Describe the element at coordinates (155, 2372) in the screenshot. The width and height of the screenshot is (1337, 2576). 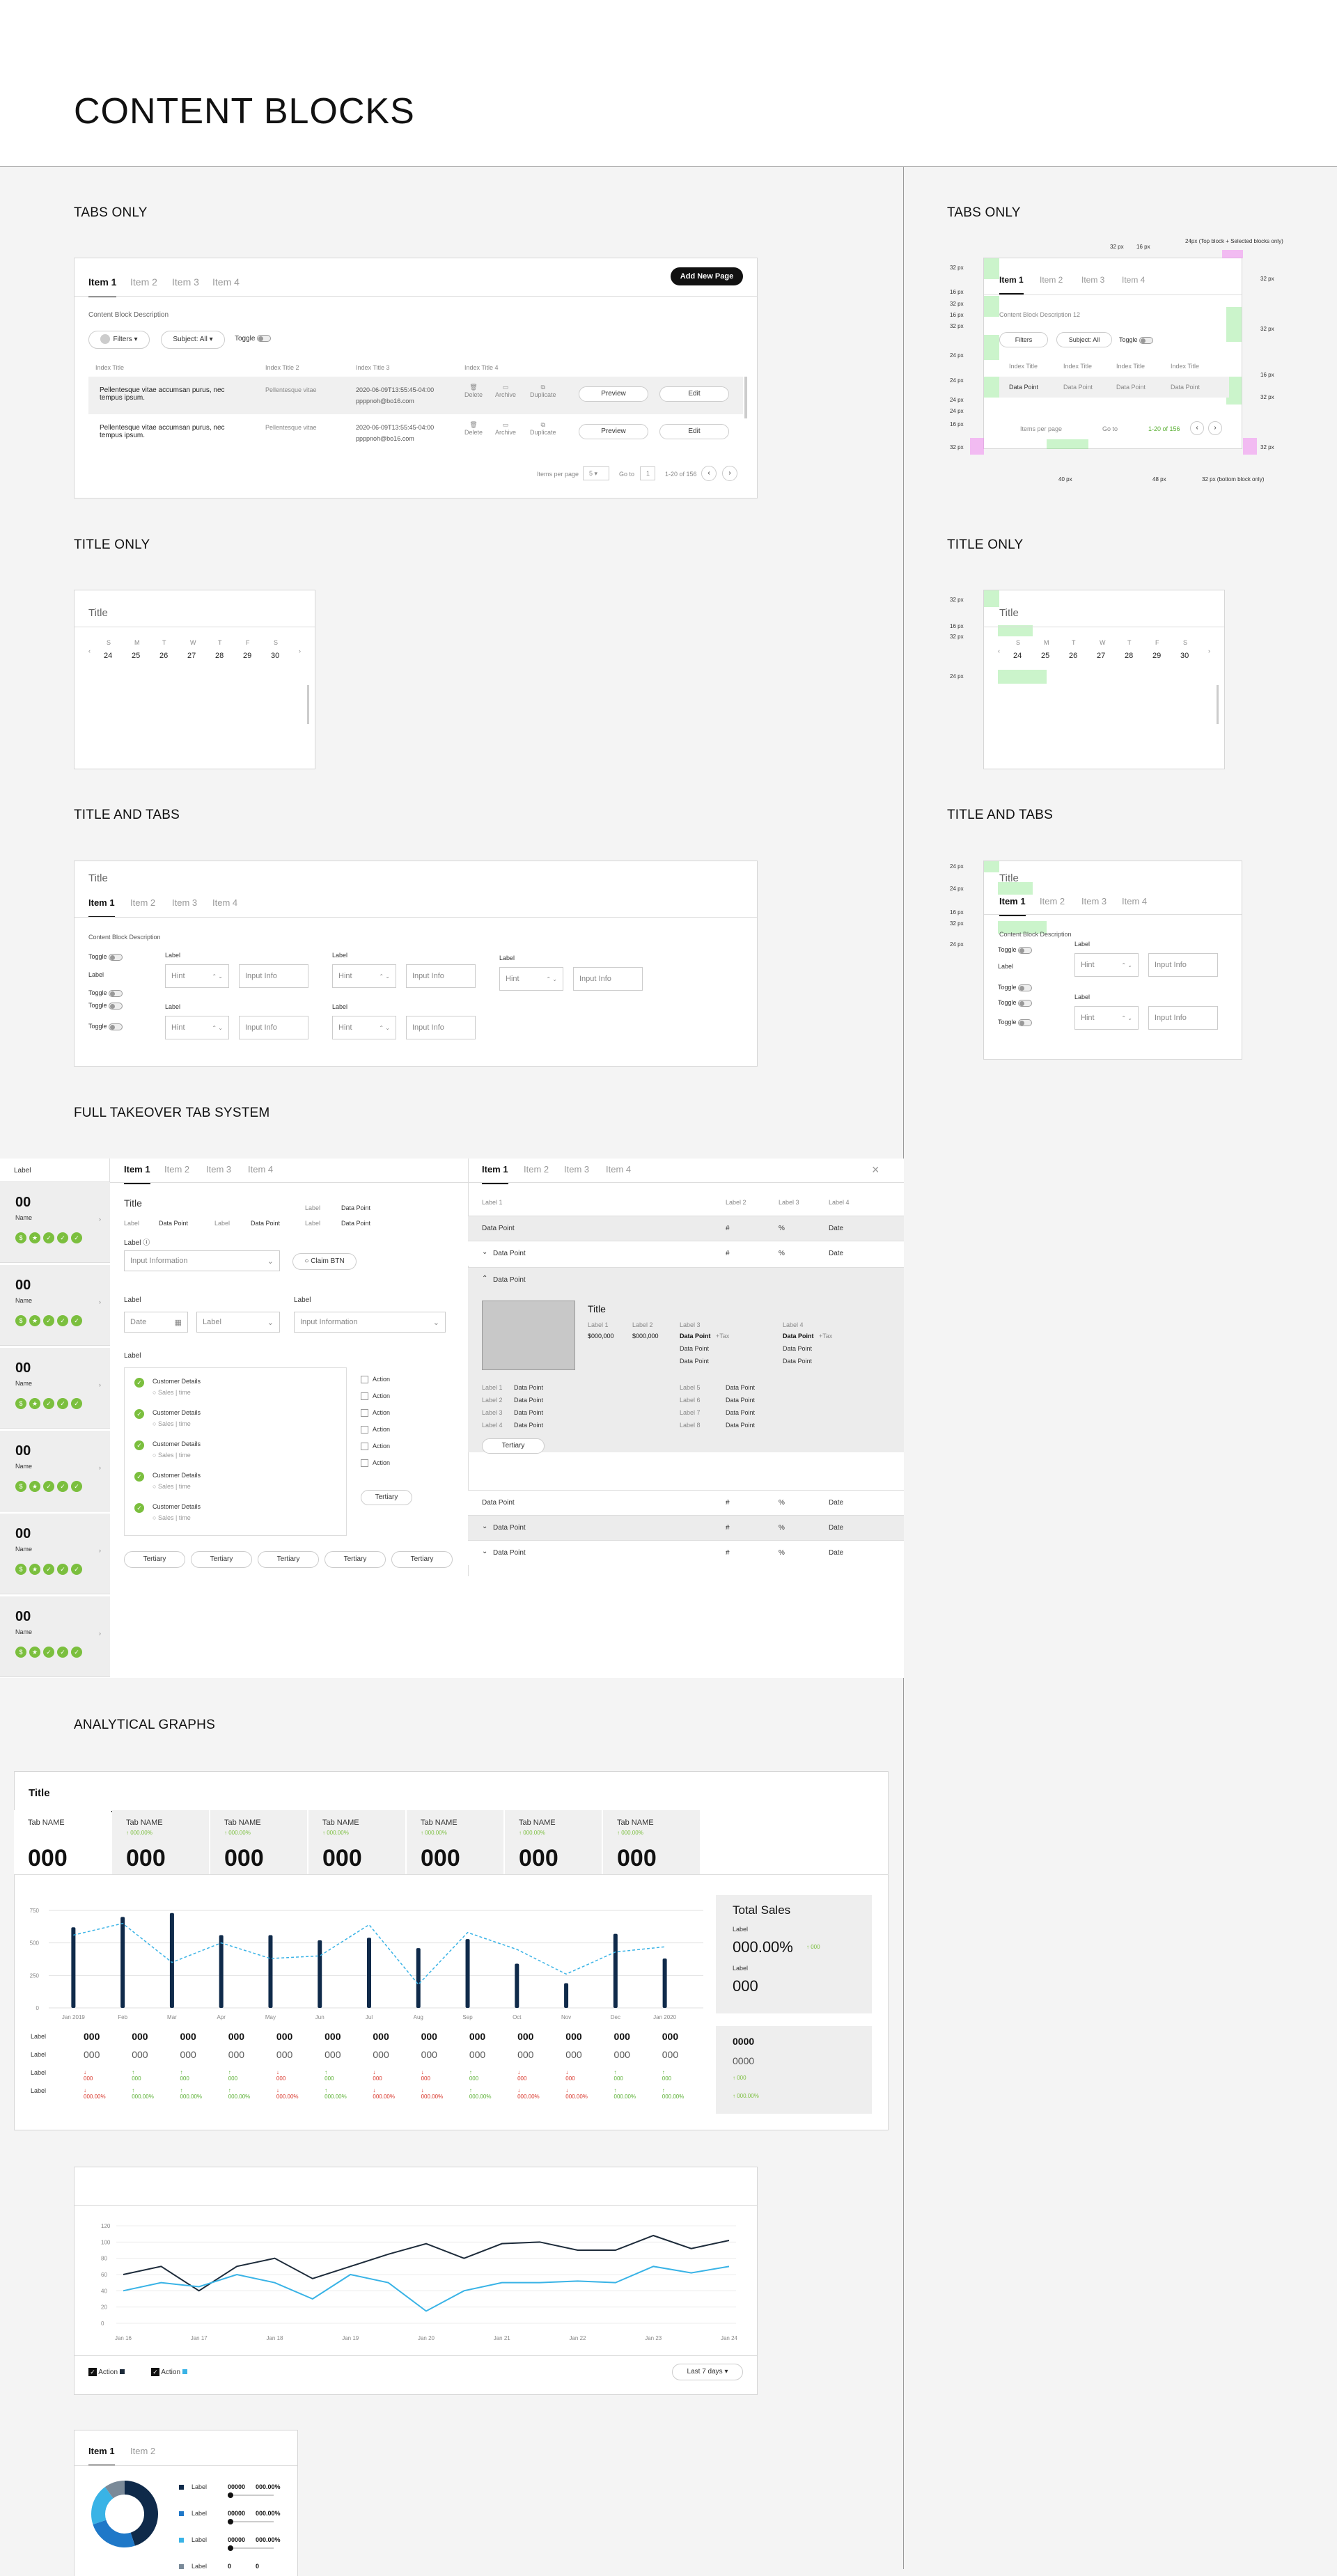
I see `checkbox-icon: ✓` at that location.